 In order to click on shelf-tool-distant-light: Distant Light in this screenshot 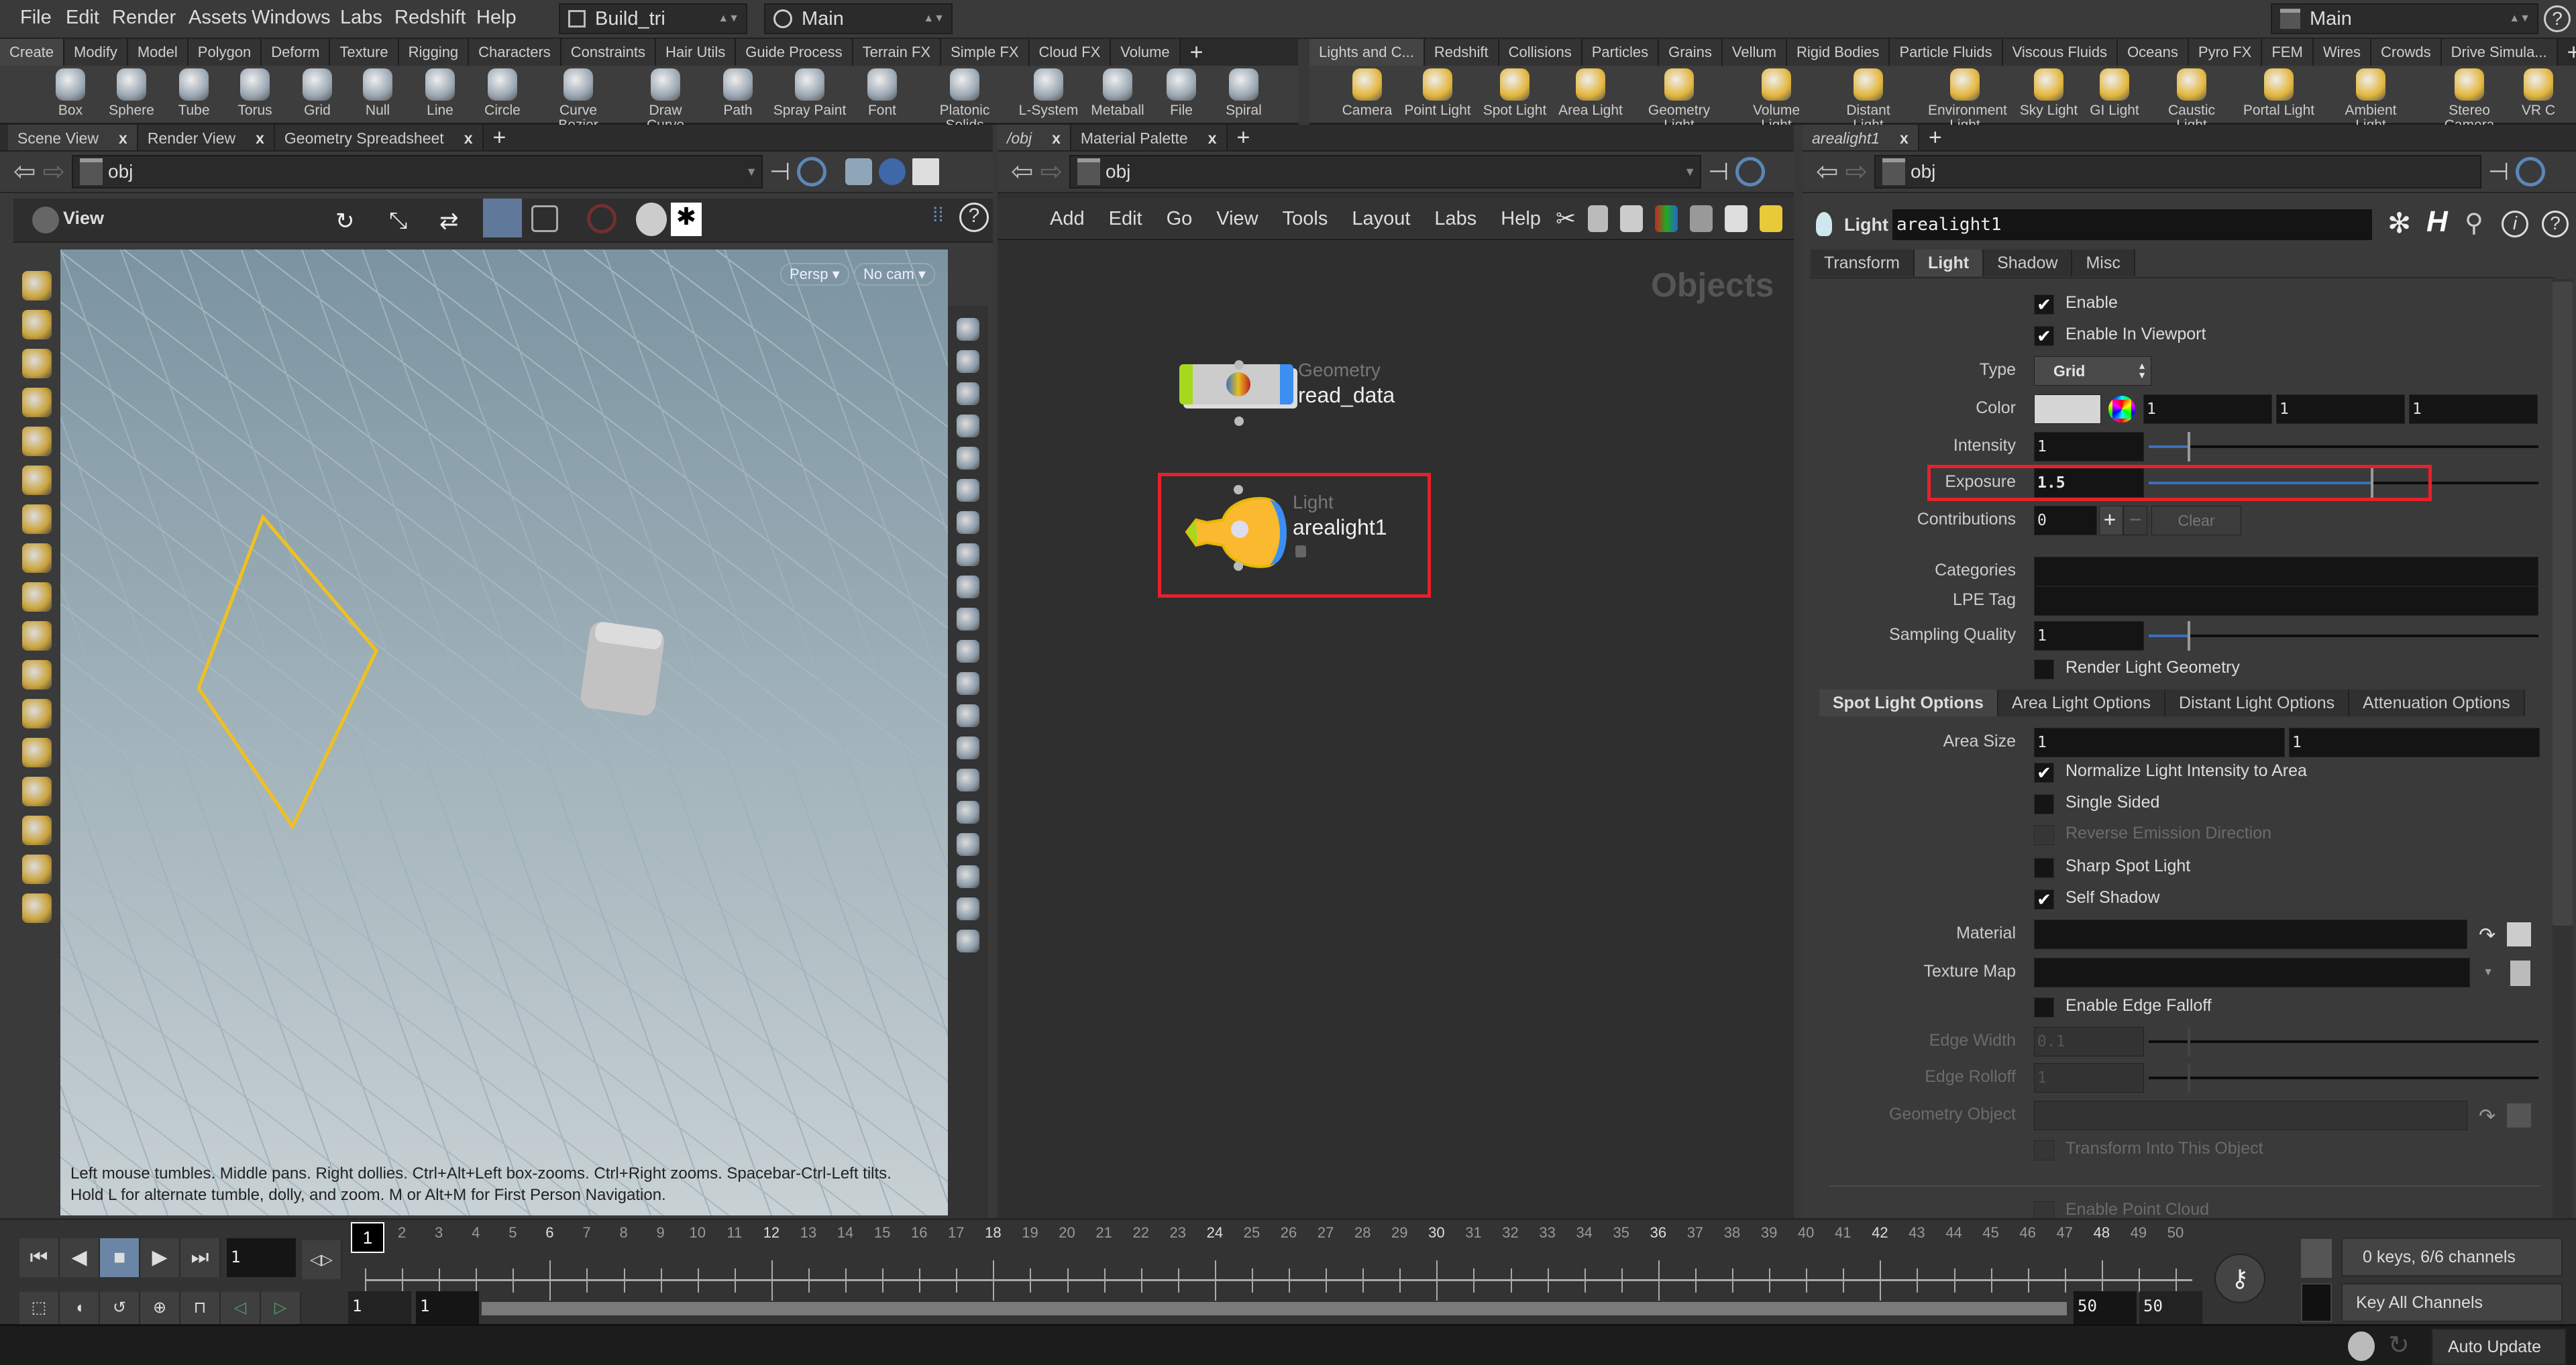, I will do `click(1868, 101)`.